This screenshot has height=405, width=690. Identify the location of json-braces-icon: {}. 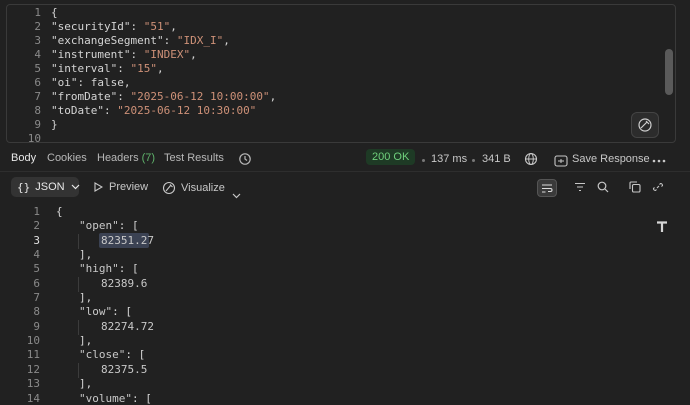
(24, 187).